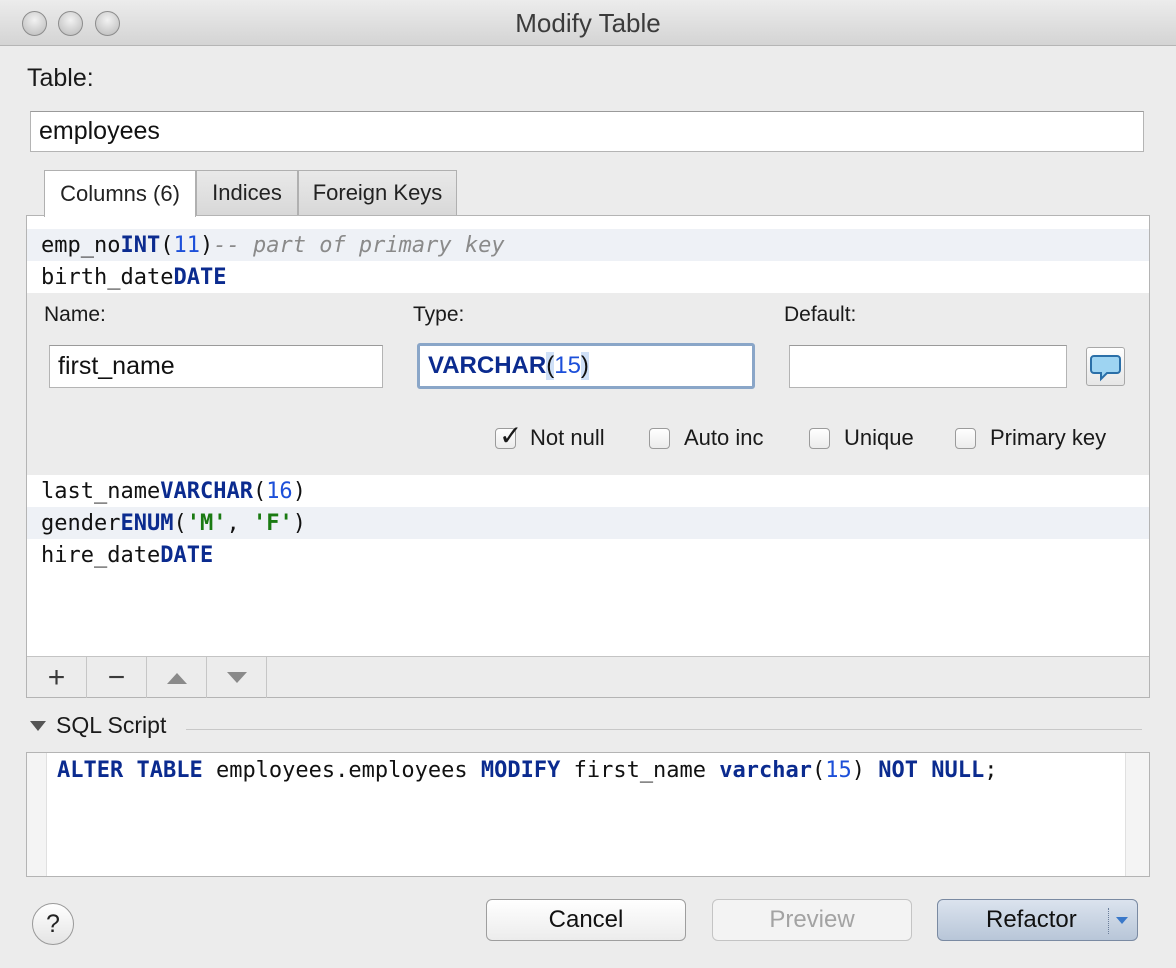 This screenshot has width=1176, height=968. What do you see at coordinates (38, 725) in the screenshot?
I see `disclosure-triangle-icon` at bounding box center [38, 725].